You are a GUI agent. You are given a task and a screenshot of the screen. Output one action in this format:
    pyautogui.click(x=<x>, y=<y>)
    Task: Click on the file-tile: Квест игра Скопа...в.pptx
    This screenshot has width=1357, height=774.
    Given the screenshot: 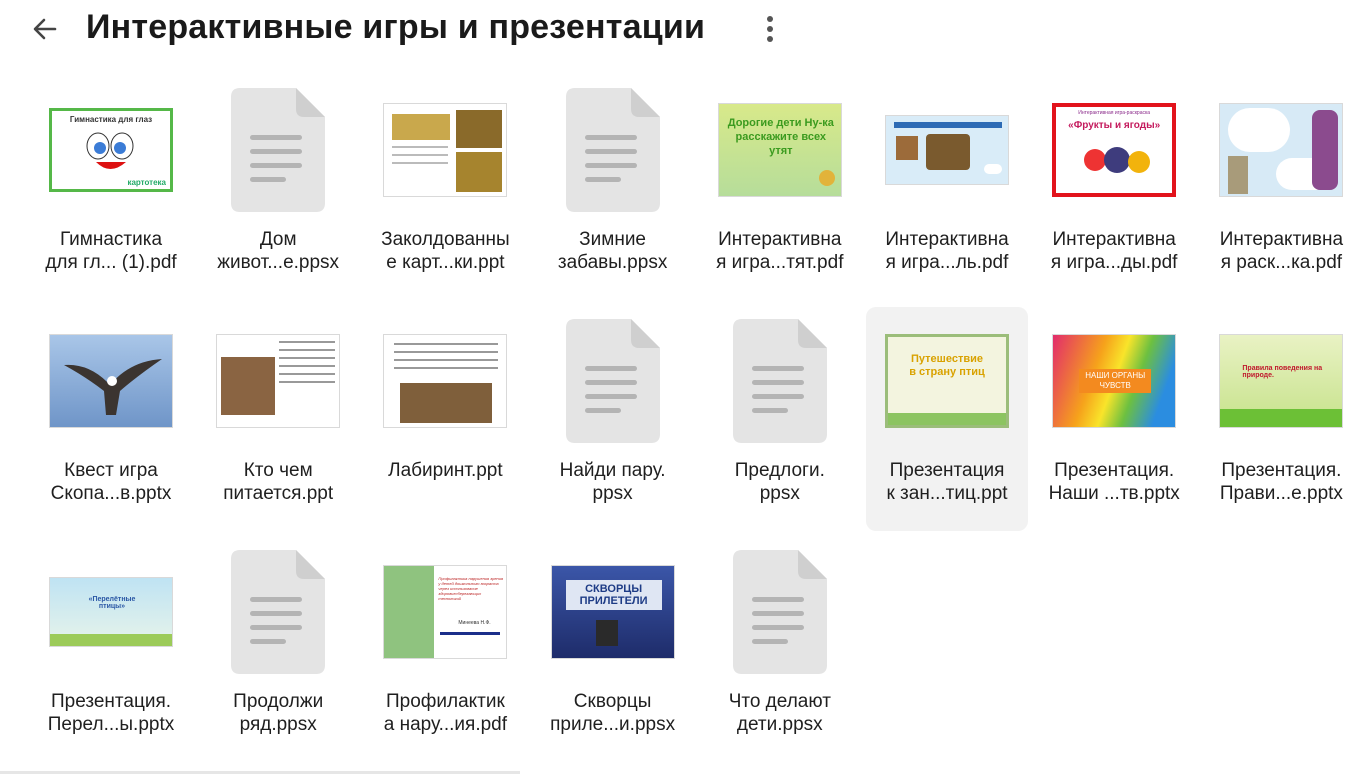 What is the action you would take?
    pyautogui.click(x=111, y=419)
    